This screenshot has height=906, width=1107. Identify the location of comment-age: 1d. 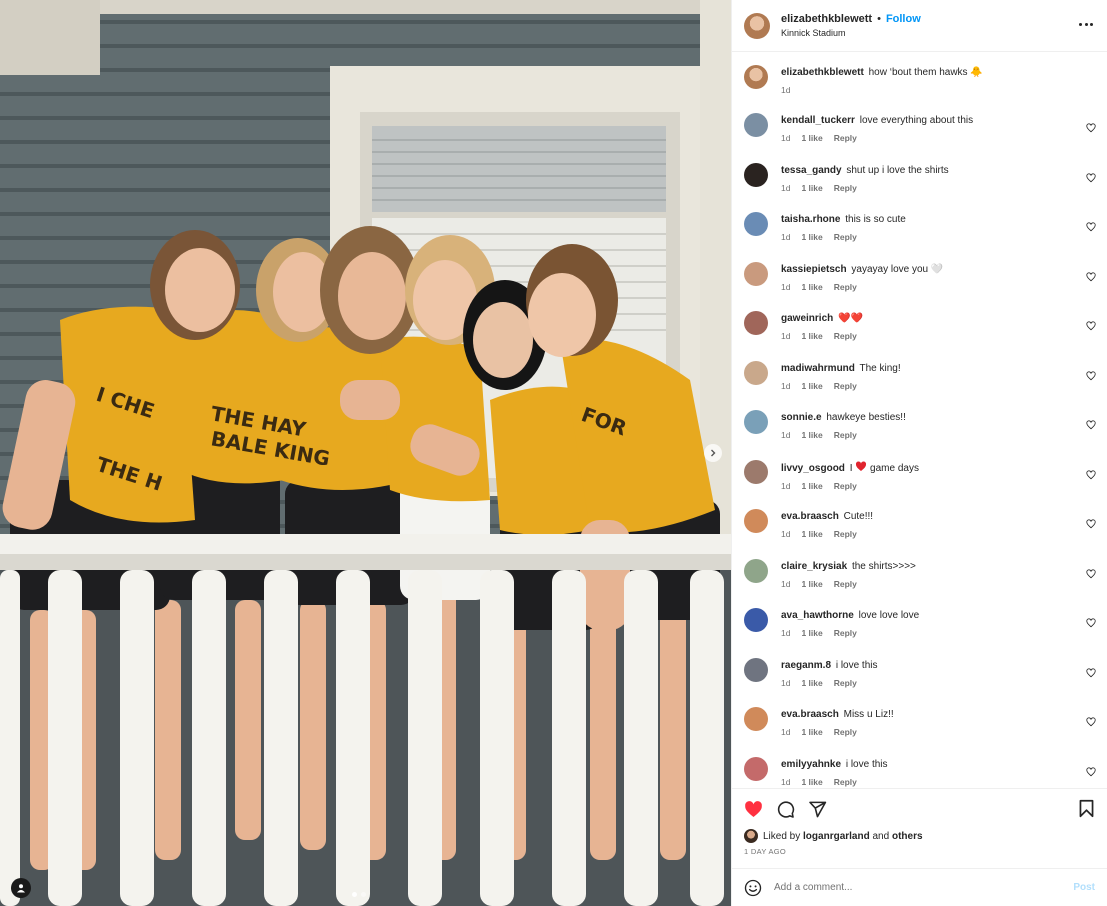
(786, 237).